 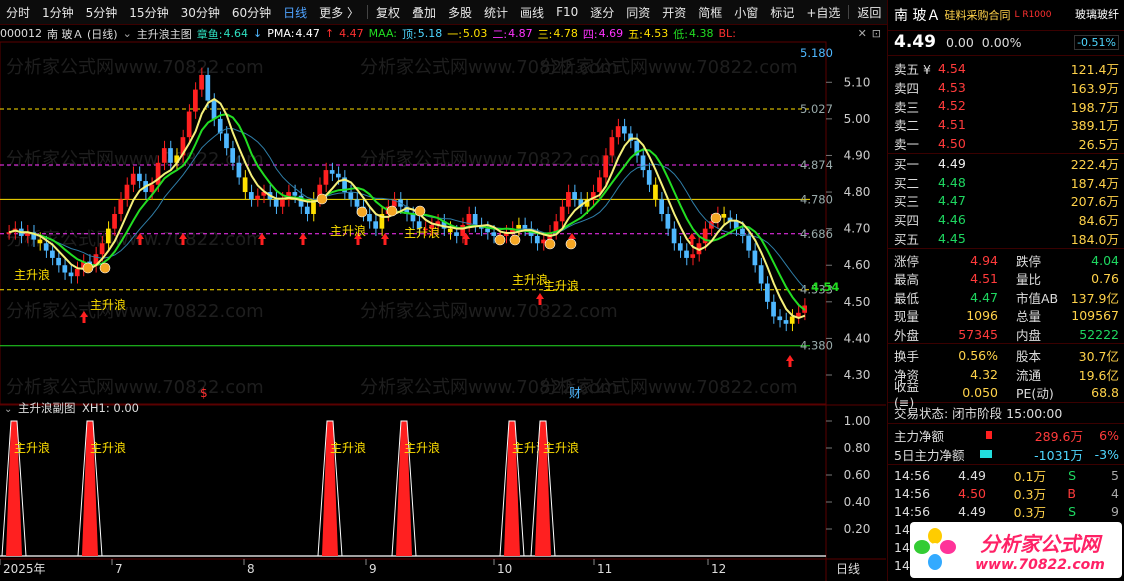 I want to click on up-arrow-icon, so click(x=303, y=239).